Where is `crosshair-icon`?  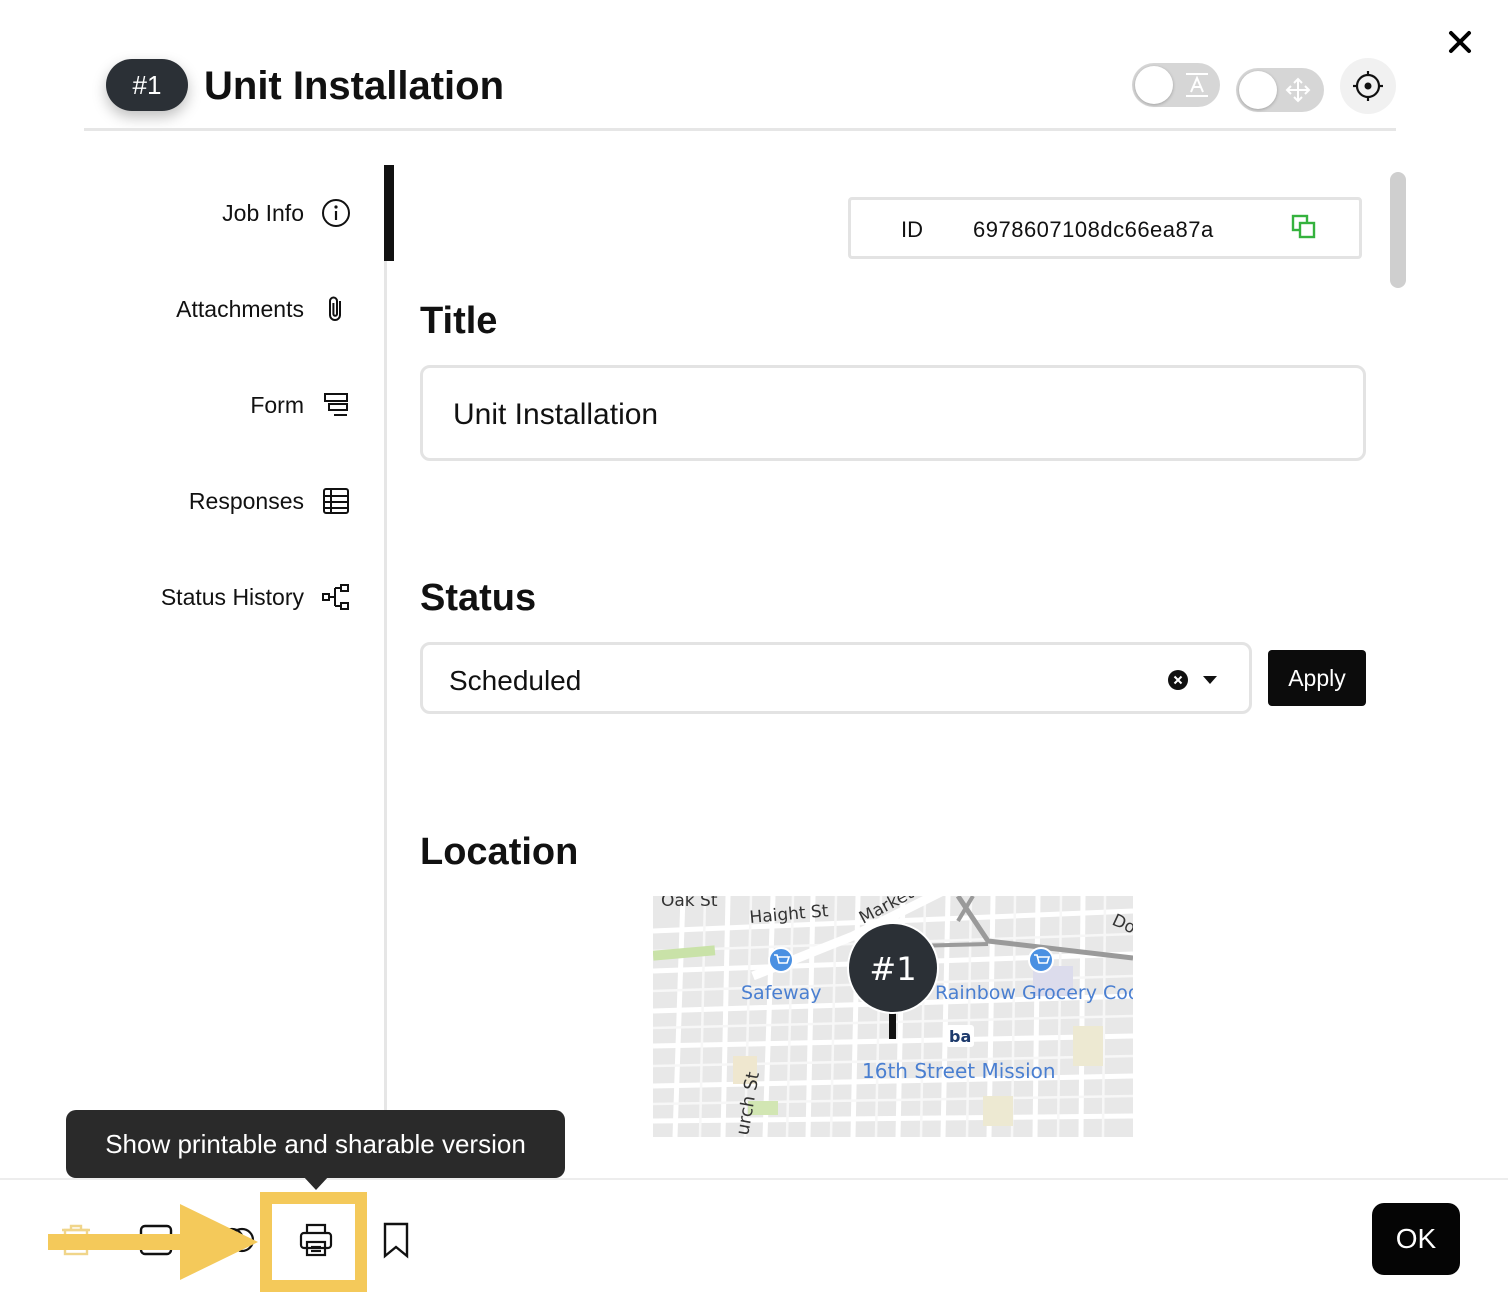 crosshair-icon is located at coordinates (1368, 86).